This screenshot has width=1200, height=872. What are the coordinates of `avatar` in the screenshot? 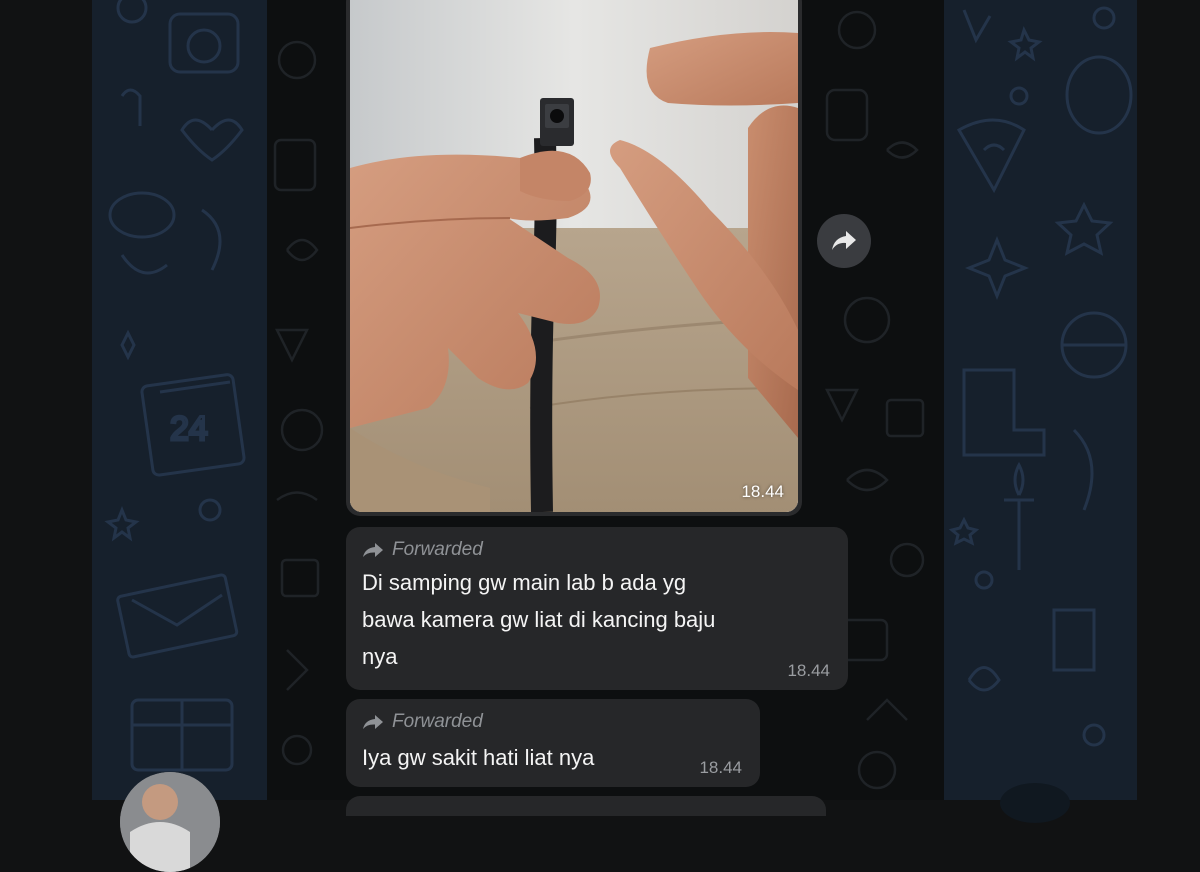 It's located at (170, 822).